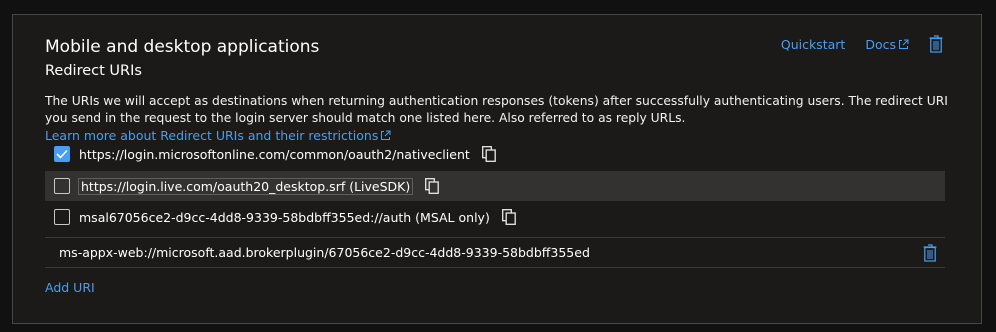 The height and width of the screenshot is (332, 996). What do you see at coordinates (813, 44) in the screenshot?
I see `quickstart-link: Quickstart` at bounding box center [813, 44].